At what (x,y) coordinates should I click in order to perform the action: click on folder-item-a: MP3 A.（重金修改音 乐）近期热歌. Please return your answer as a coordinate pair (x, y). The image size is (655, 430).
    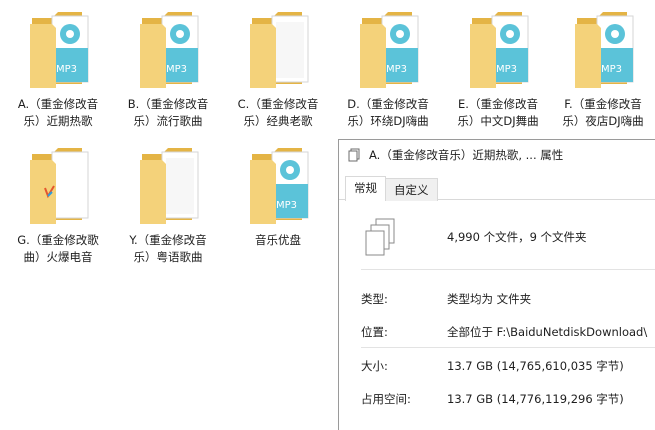
    Looking at the image, I should click on (58, 69).